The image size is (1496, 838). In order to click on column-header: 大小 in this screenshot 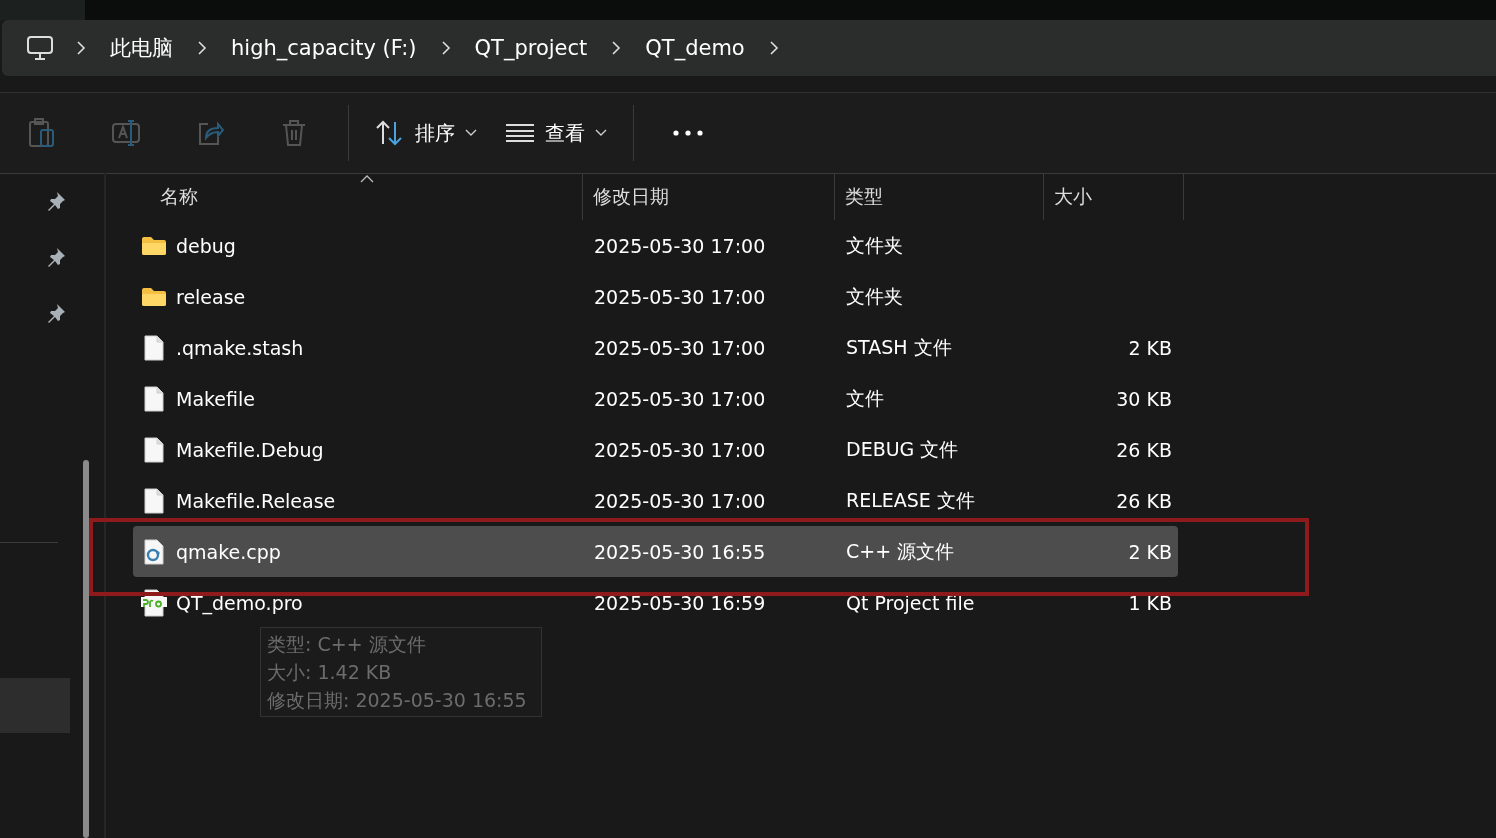, I will do `click(1114, 196)`.